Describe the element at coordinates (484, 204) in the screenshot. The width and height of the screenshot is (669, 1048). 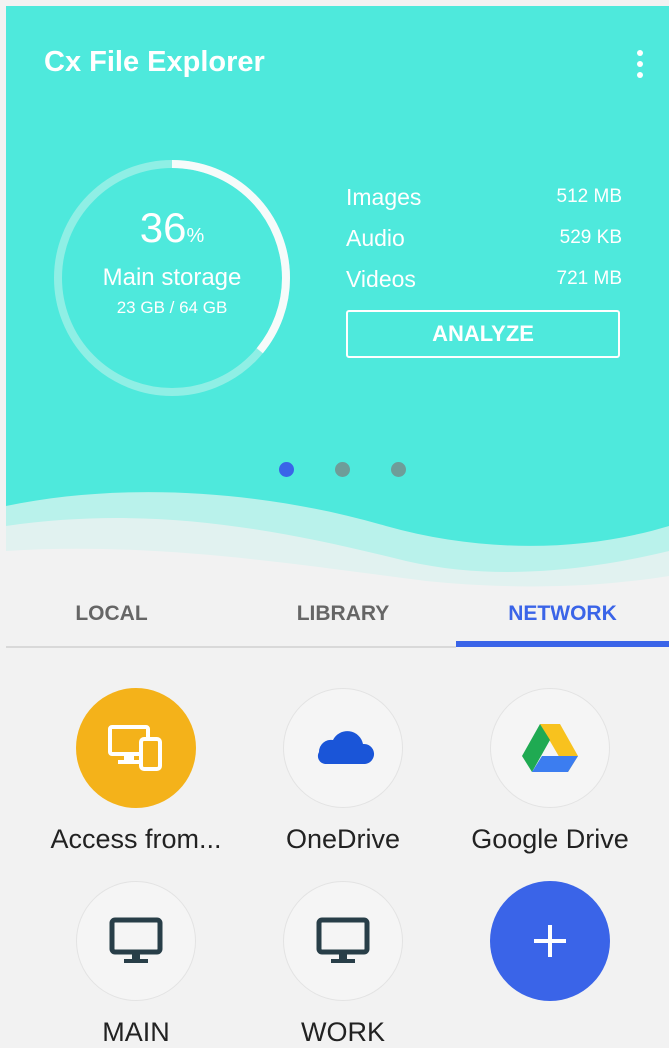
I see `stat-row-images: Images 512 MB` at that location.